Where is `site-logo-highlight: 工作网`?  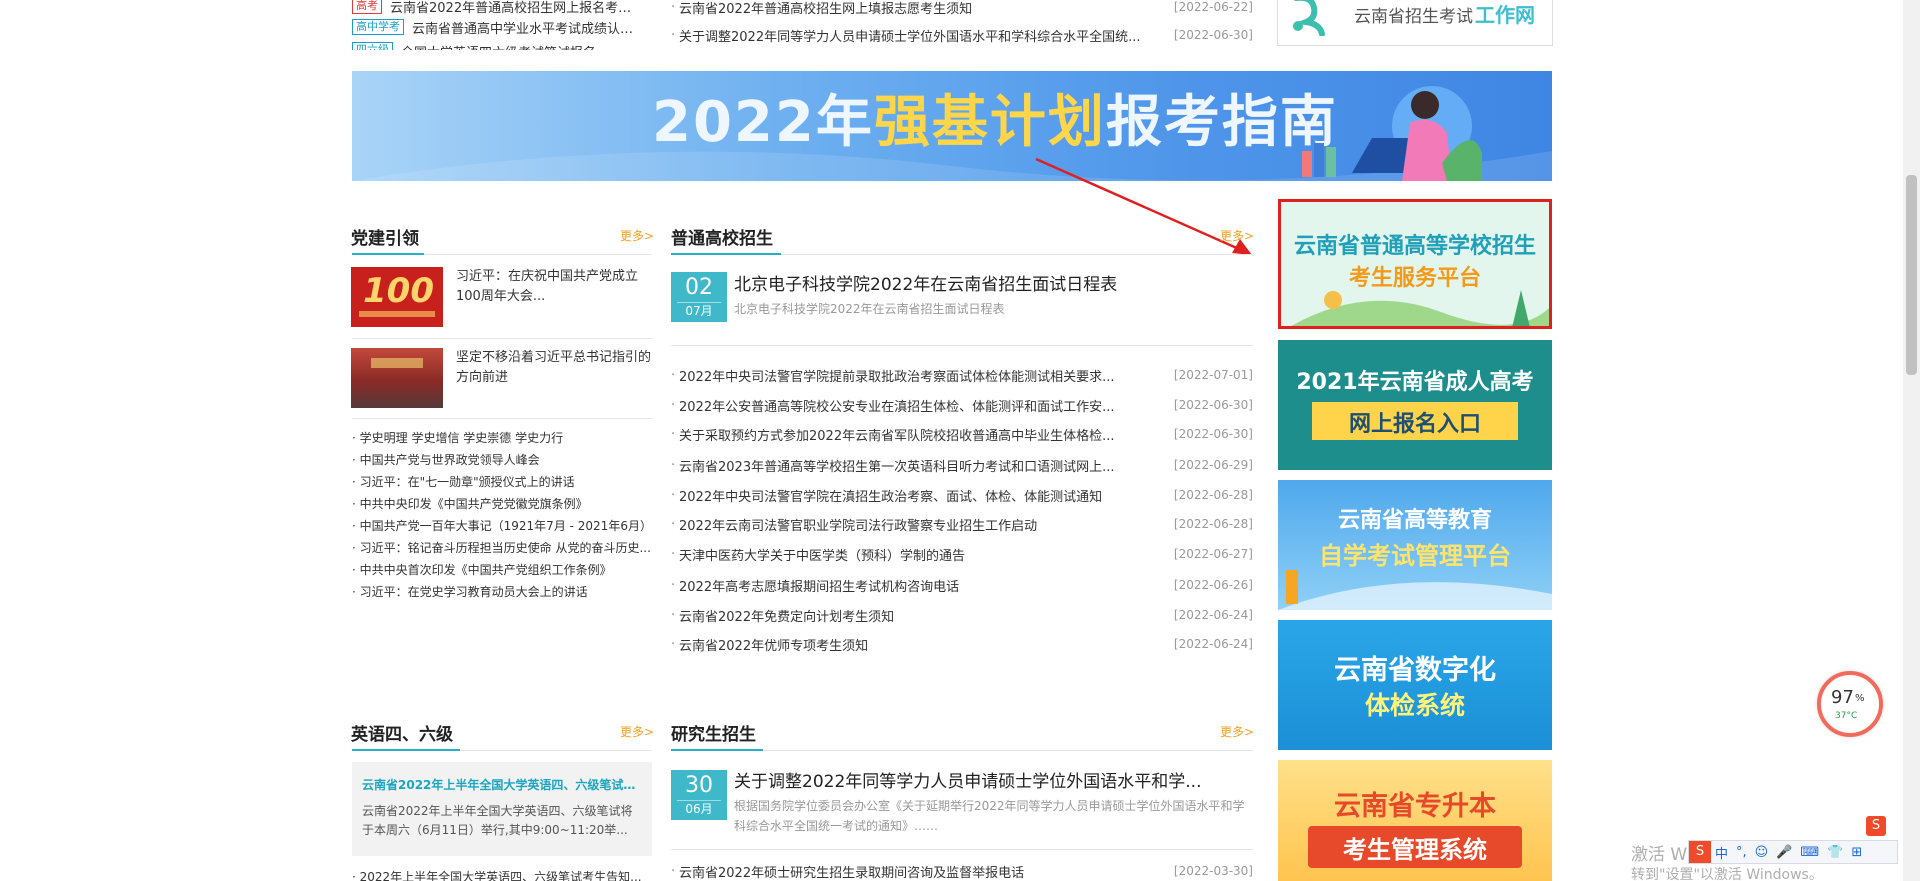 site-logo-highlight: 工作网 is located at coordinates (1505, 15).